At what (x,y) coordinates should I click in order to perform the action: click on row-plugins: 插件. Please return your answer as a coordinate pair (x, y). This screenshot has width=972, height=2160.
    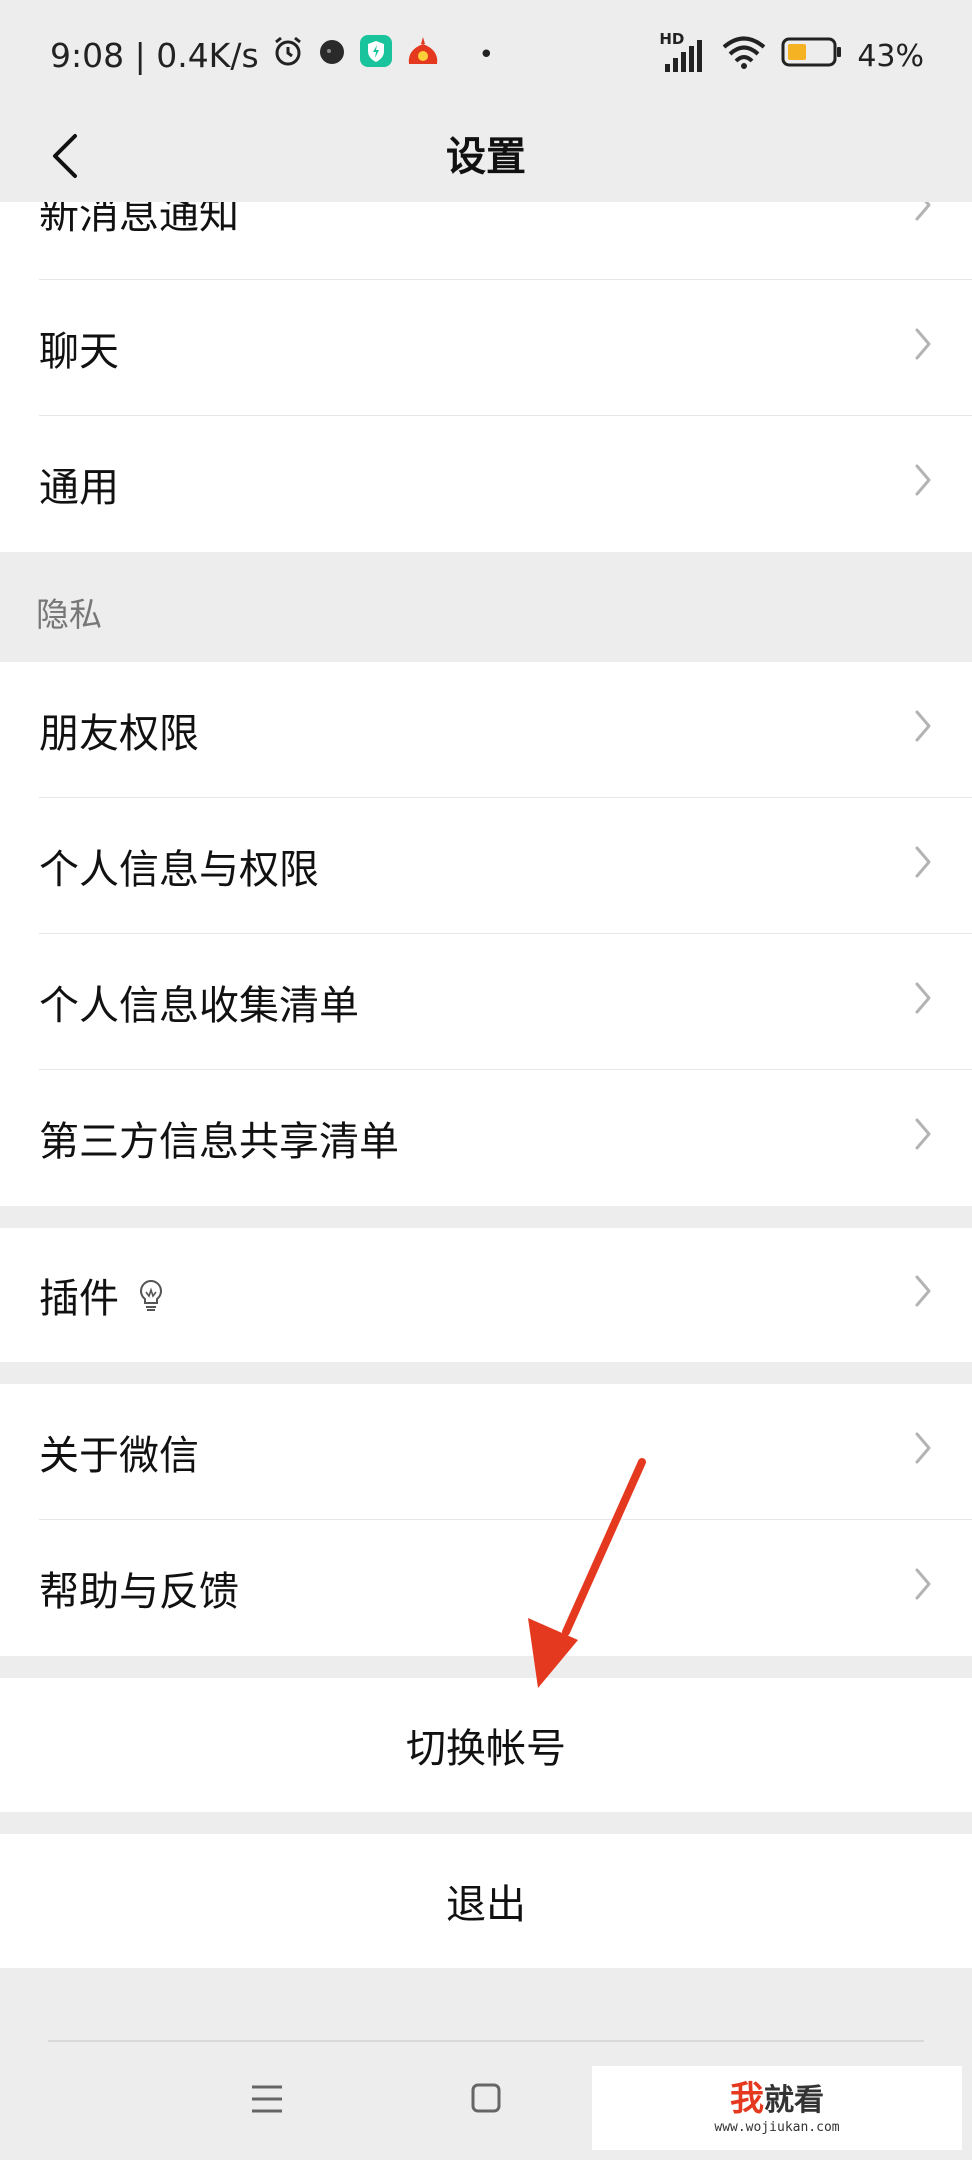
    Looking at the image, I should click on (486, 1295).